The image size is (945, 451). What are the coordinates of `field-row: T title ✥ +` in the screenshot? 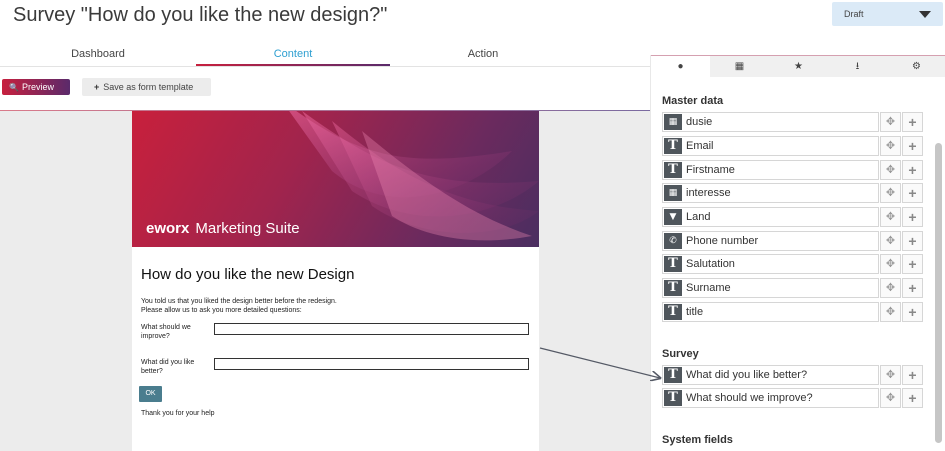 It's located at (792, 312).